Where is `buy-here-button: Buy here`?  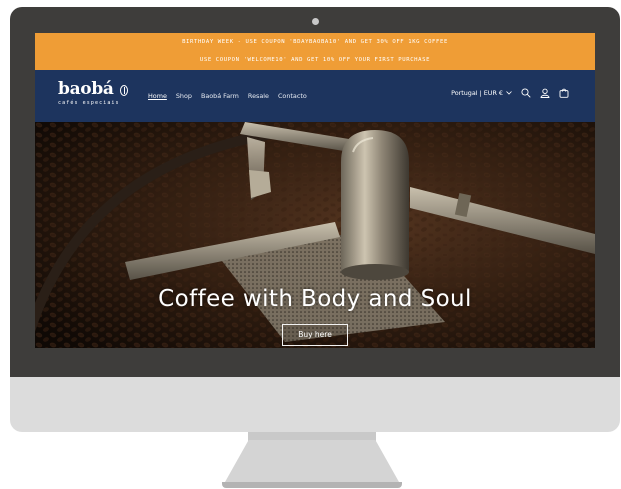 buy-here-button: Buy here is located at coordinates (315, 335).